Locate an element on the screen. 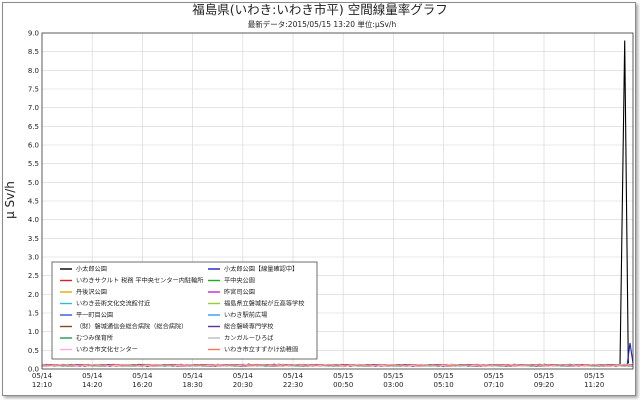 The height and width of the screenshot is (400, 640). latest-data-value: 2015/05/15 13:20 is located at coordinates (321, 24).